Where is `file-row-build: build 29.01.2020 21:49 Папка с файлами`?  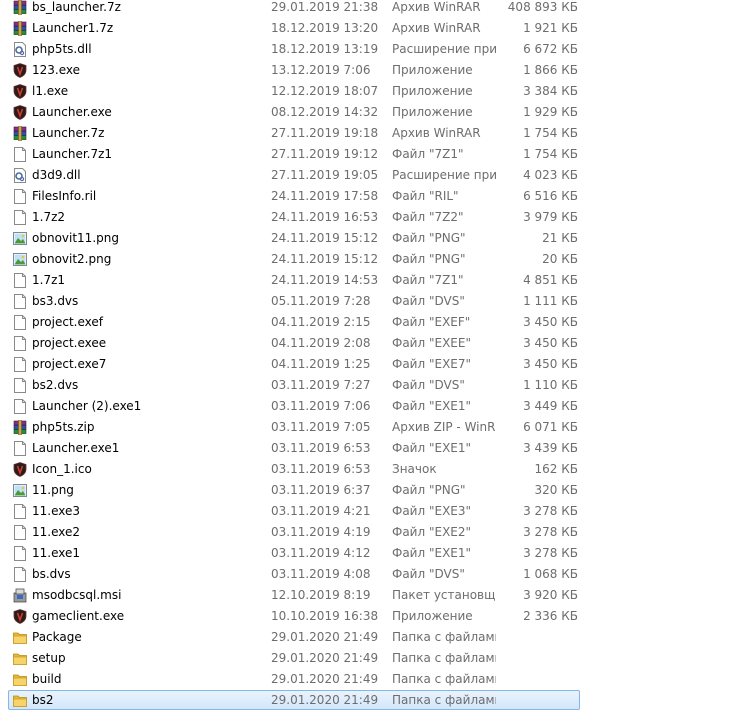 file-row-build: build 29.01.2020 21:49 Папка с файлами is located at coordinates (367, 679).